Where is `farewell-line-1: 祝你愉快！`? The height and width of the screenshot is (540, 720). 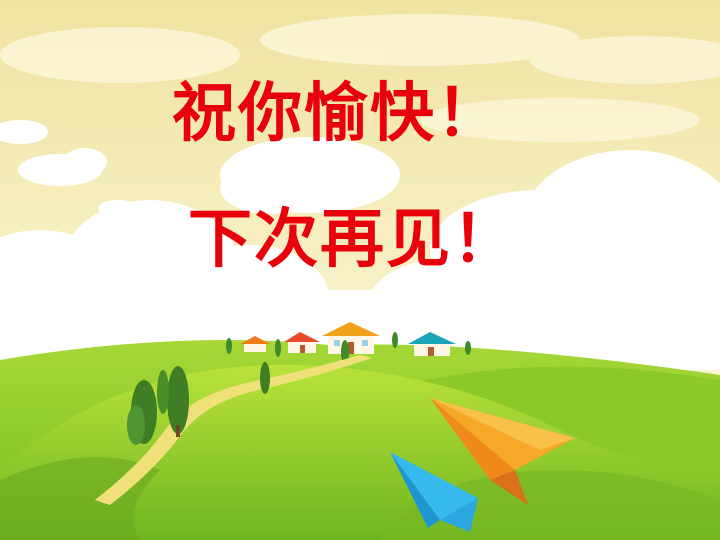
farewell-line-1: 祝你愉快！ is located at coordinates (337, 114).